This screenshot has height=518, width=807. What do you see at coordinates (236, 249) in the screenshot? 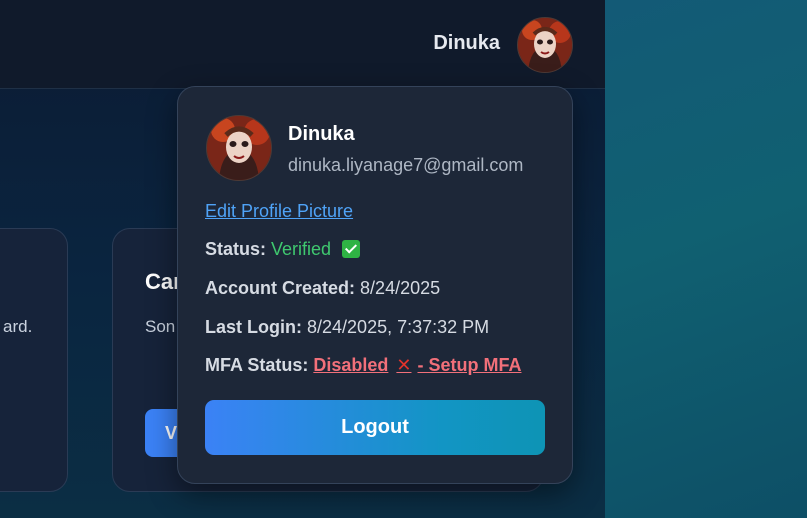
I see `status-label: Status:` at bounding box center [236, 249].